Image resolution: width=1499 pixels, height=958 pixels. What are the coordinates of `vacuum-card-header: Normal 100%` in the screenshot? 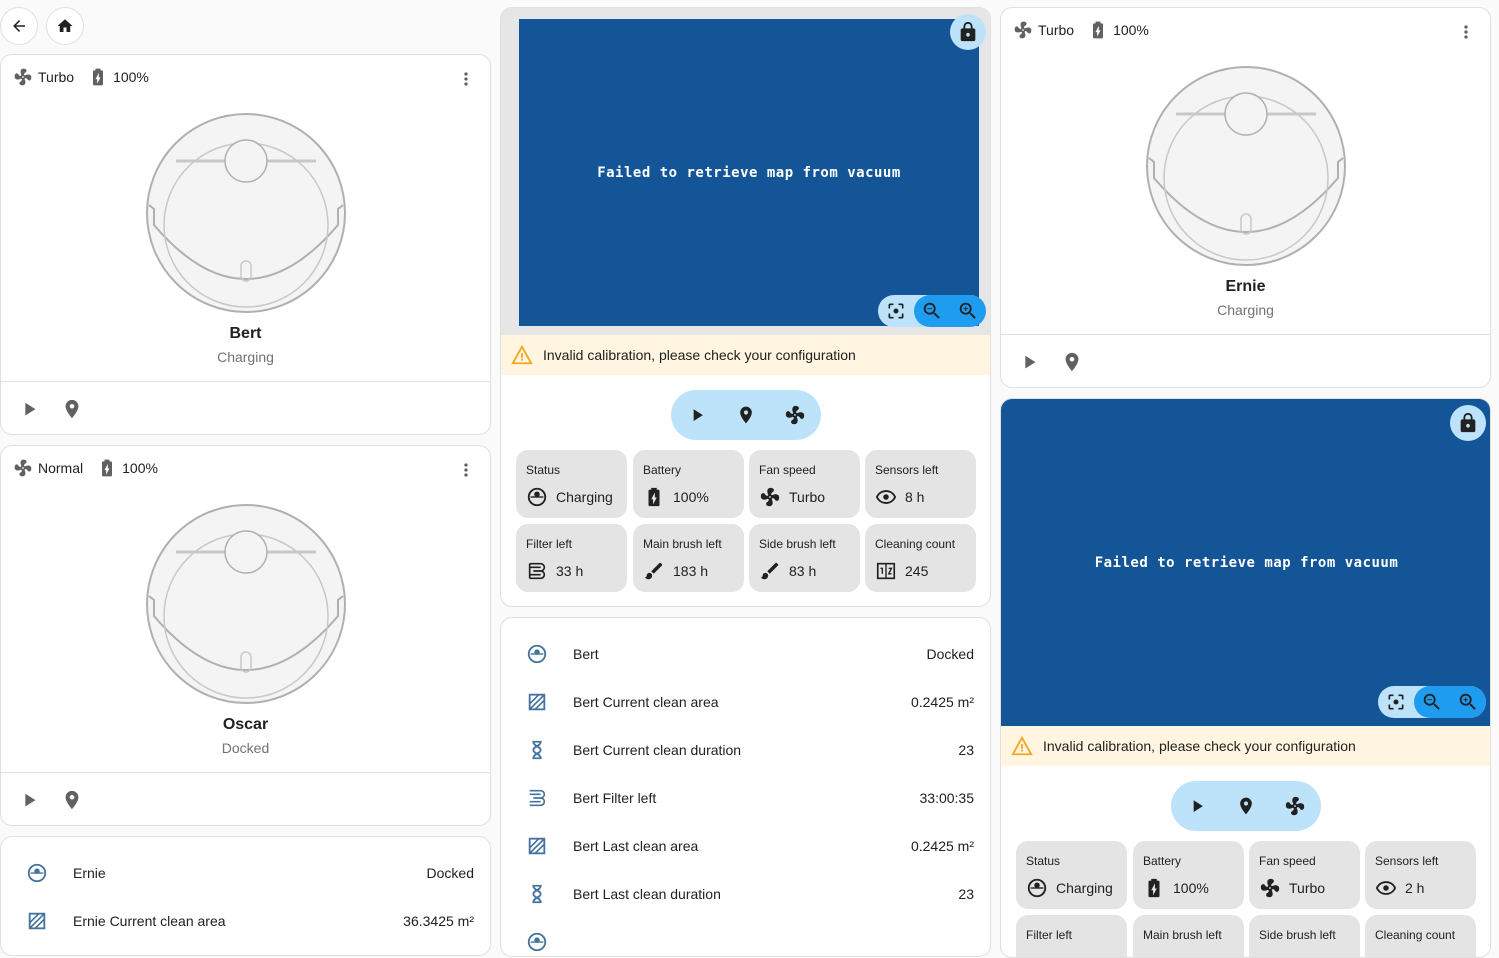 It's located at (92, 468).